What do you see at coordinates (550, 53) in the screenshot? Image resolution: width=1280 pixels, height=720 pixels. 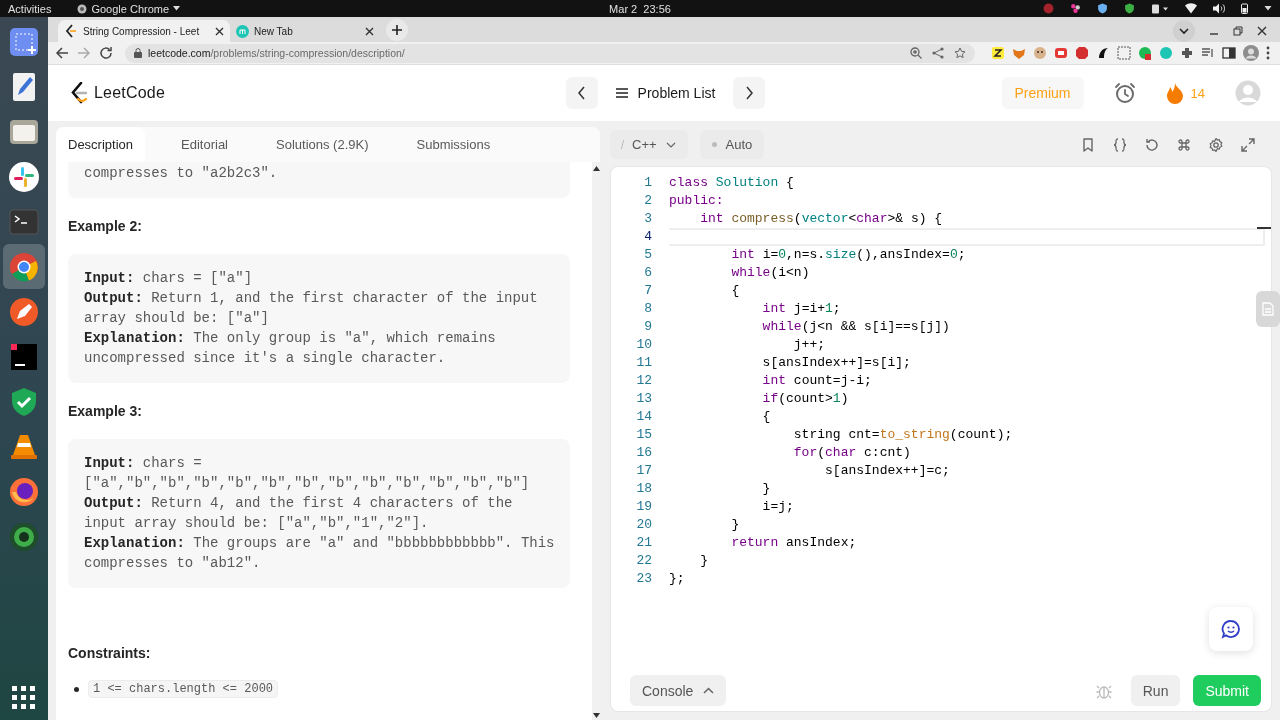 I see `address-bar: leetcode.com/problems/string-compression/description/` at bounding box center [550, 53].